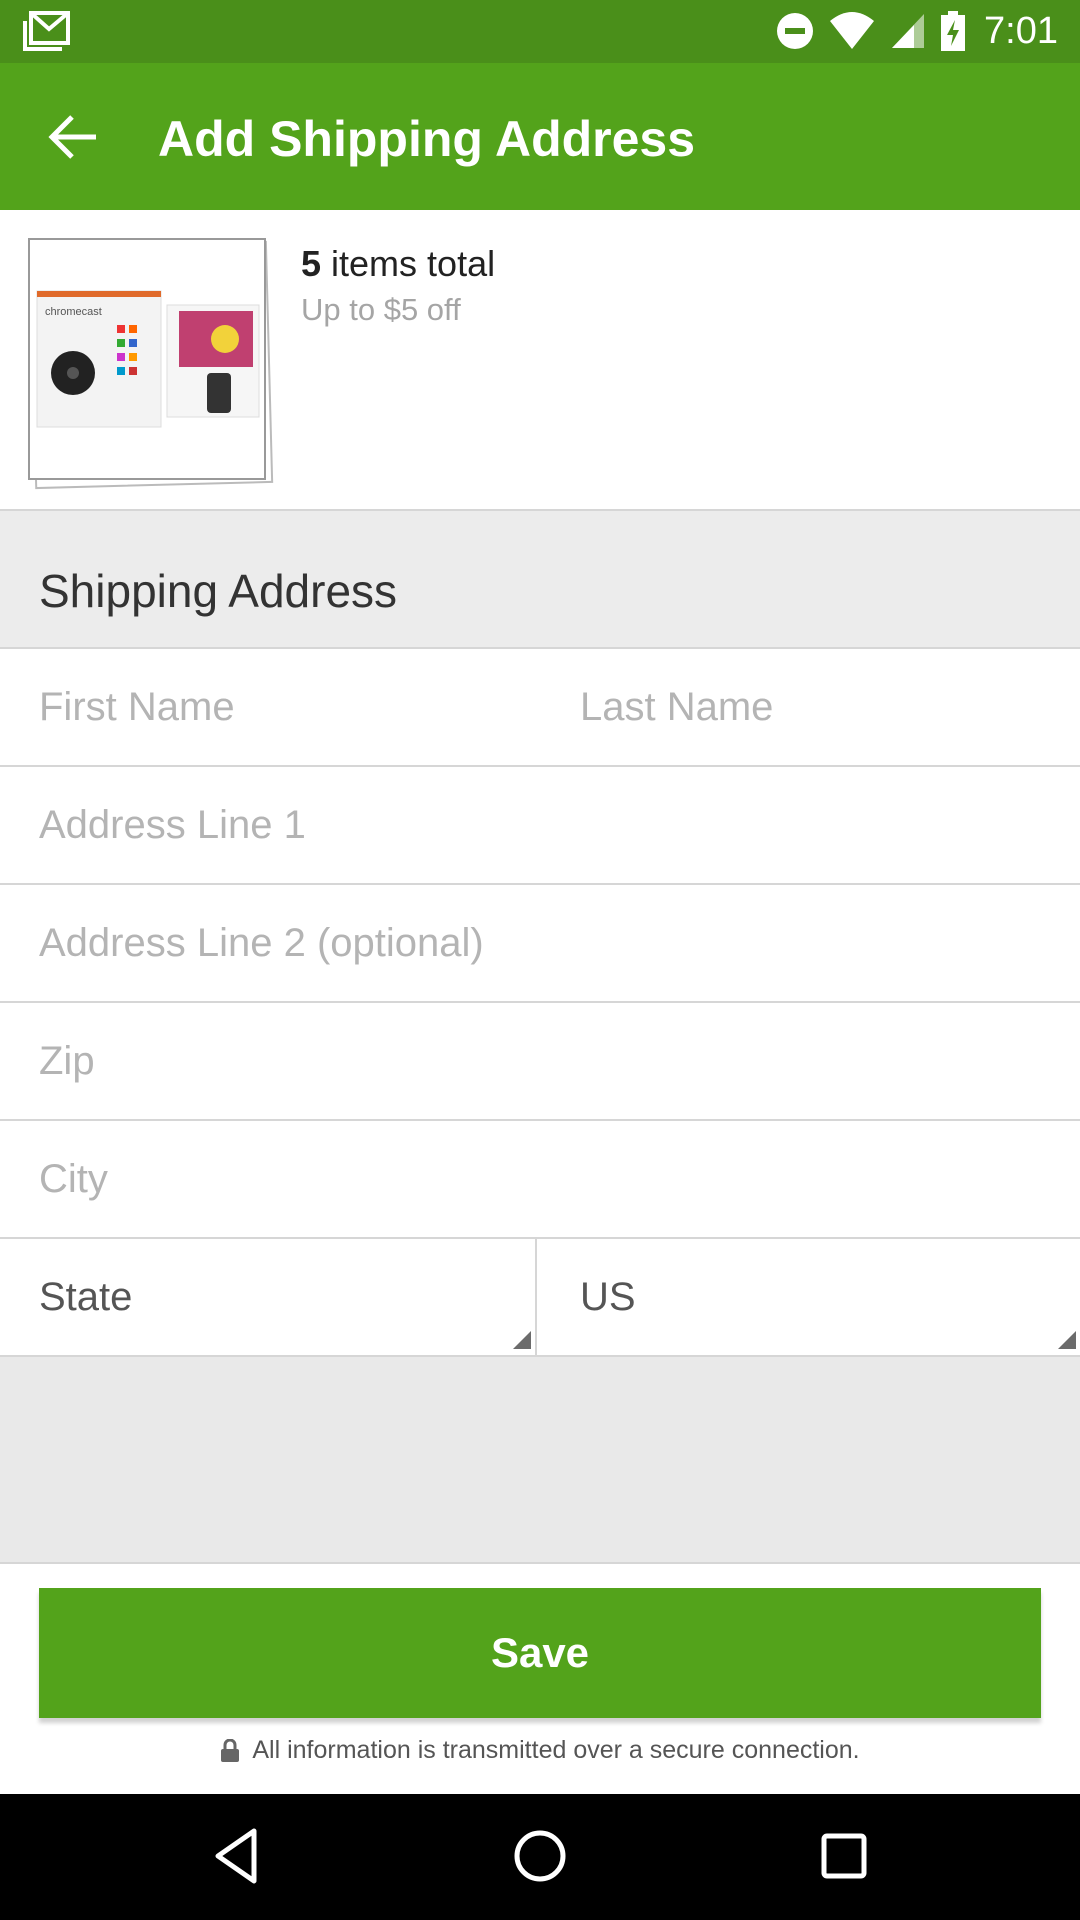 Image resolution: width=1080 pixels, height=1920 pixels. What do you see at coordinates (540, 708) in the screenshot?
I see `name-row: First Name Last Name` at bounding box center [540, 708].